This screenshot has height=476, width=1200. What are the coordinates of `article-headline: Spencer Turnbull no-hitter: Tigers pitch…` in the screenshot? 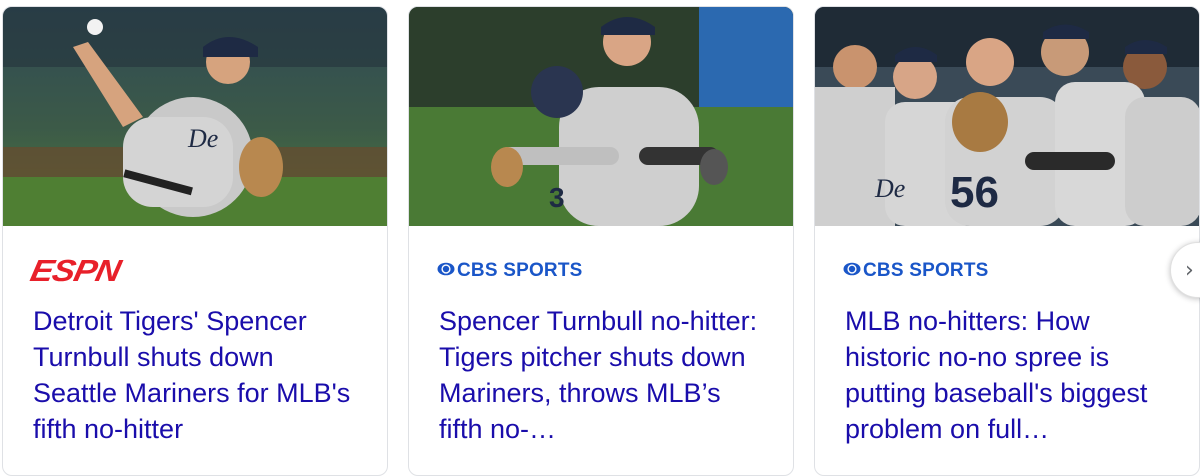 It's located at (604, 375).